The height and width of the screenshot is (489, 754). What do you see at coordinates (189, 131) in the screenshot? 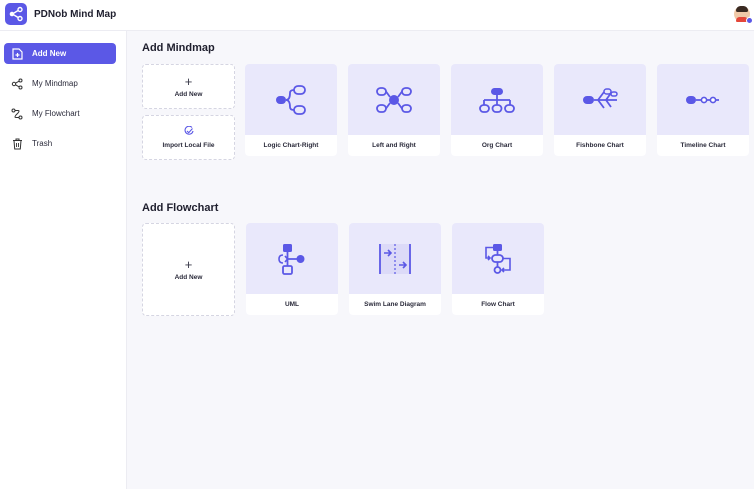
I see `import-file-icon` at bounding box center [189, 131].